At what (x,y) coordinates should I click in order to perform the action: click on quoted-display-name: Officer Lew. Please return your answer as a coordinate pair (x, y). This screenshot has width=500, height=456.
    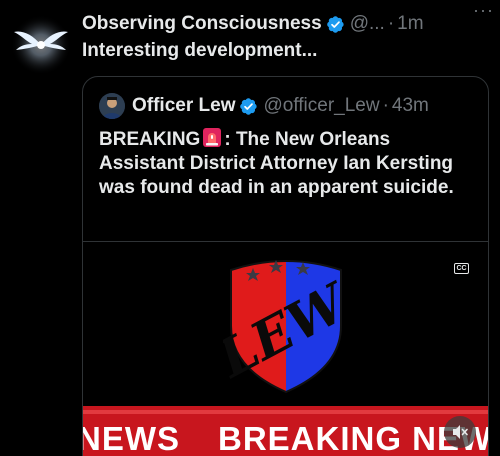
    Looking at the image, I should click on (183, 106).